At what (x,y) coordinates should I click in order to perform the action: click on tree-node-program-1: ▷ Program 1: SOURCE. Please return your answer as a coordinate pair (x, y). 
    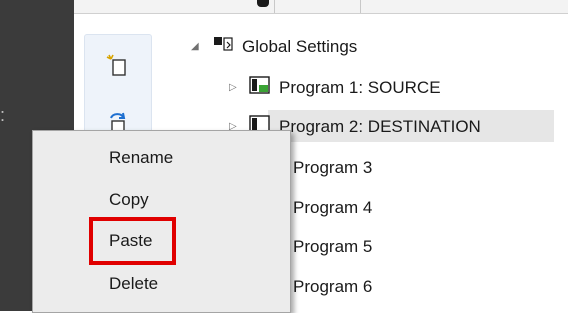
    Looking at the image, I should click on (376, 88).